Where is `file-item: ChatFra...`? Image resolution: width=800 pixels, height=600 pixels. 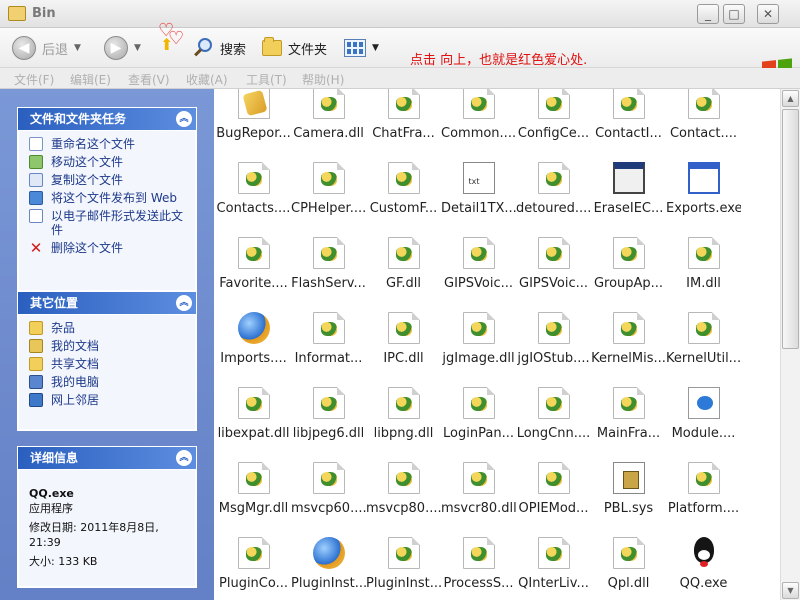
file-item: ChatFra... is located at coordinates (403, 120).